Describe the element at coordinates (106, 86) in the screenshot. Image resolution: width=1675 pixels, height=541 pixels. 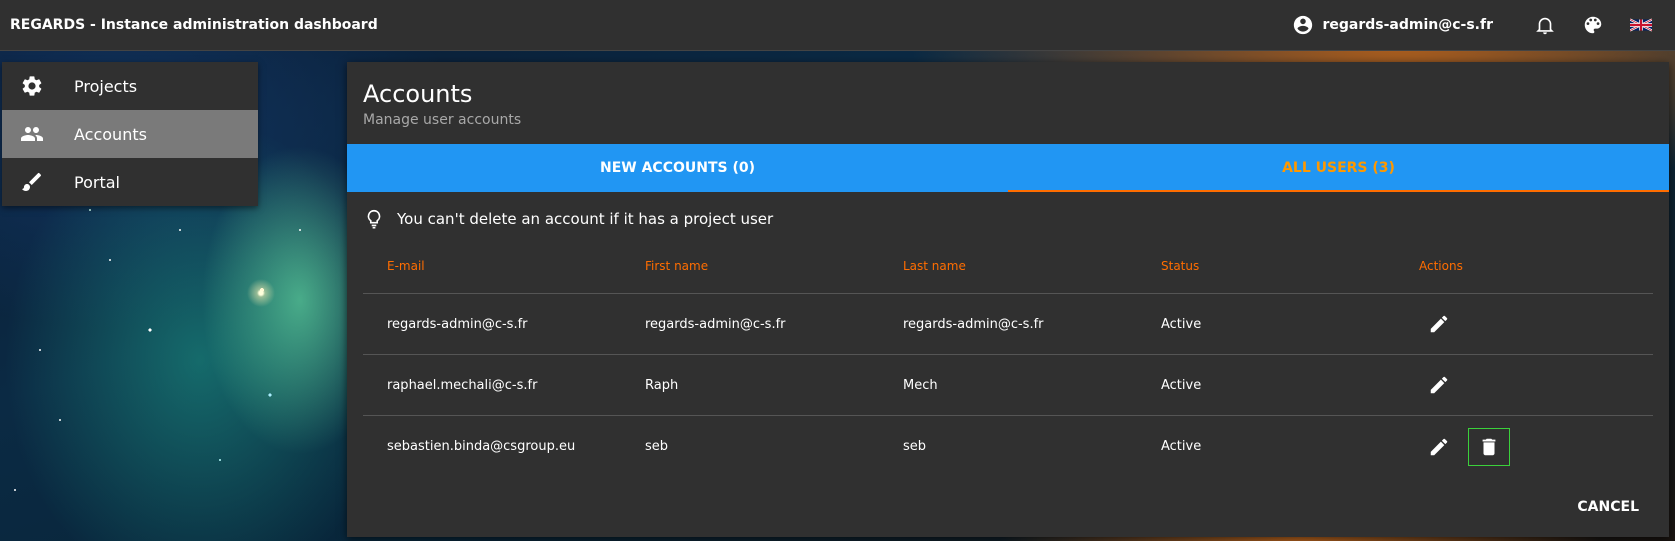
I see `sidebar-item-label: Projects` at that location.